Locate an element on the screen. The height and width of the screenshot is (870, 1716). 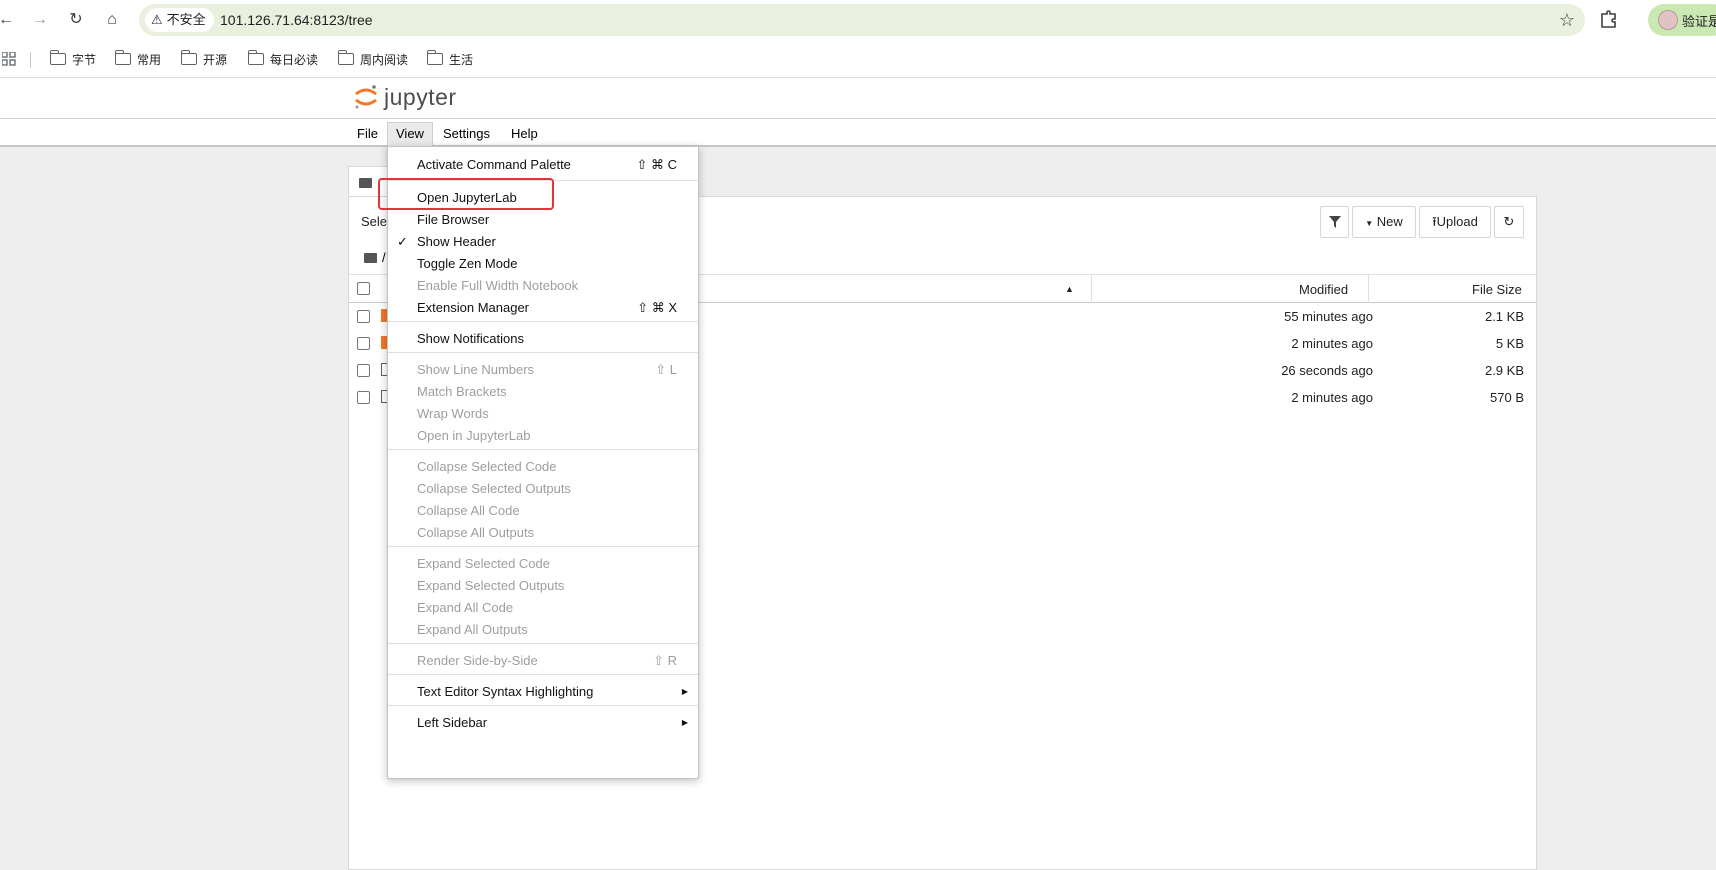
menu-item-label: Collapse All Outputs is located at coordinates (476, 532).